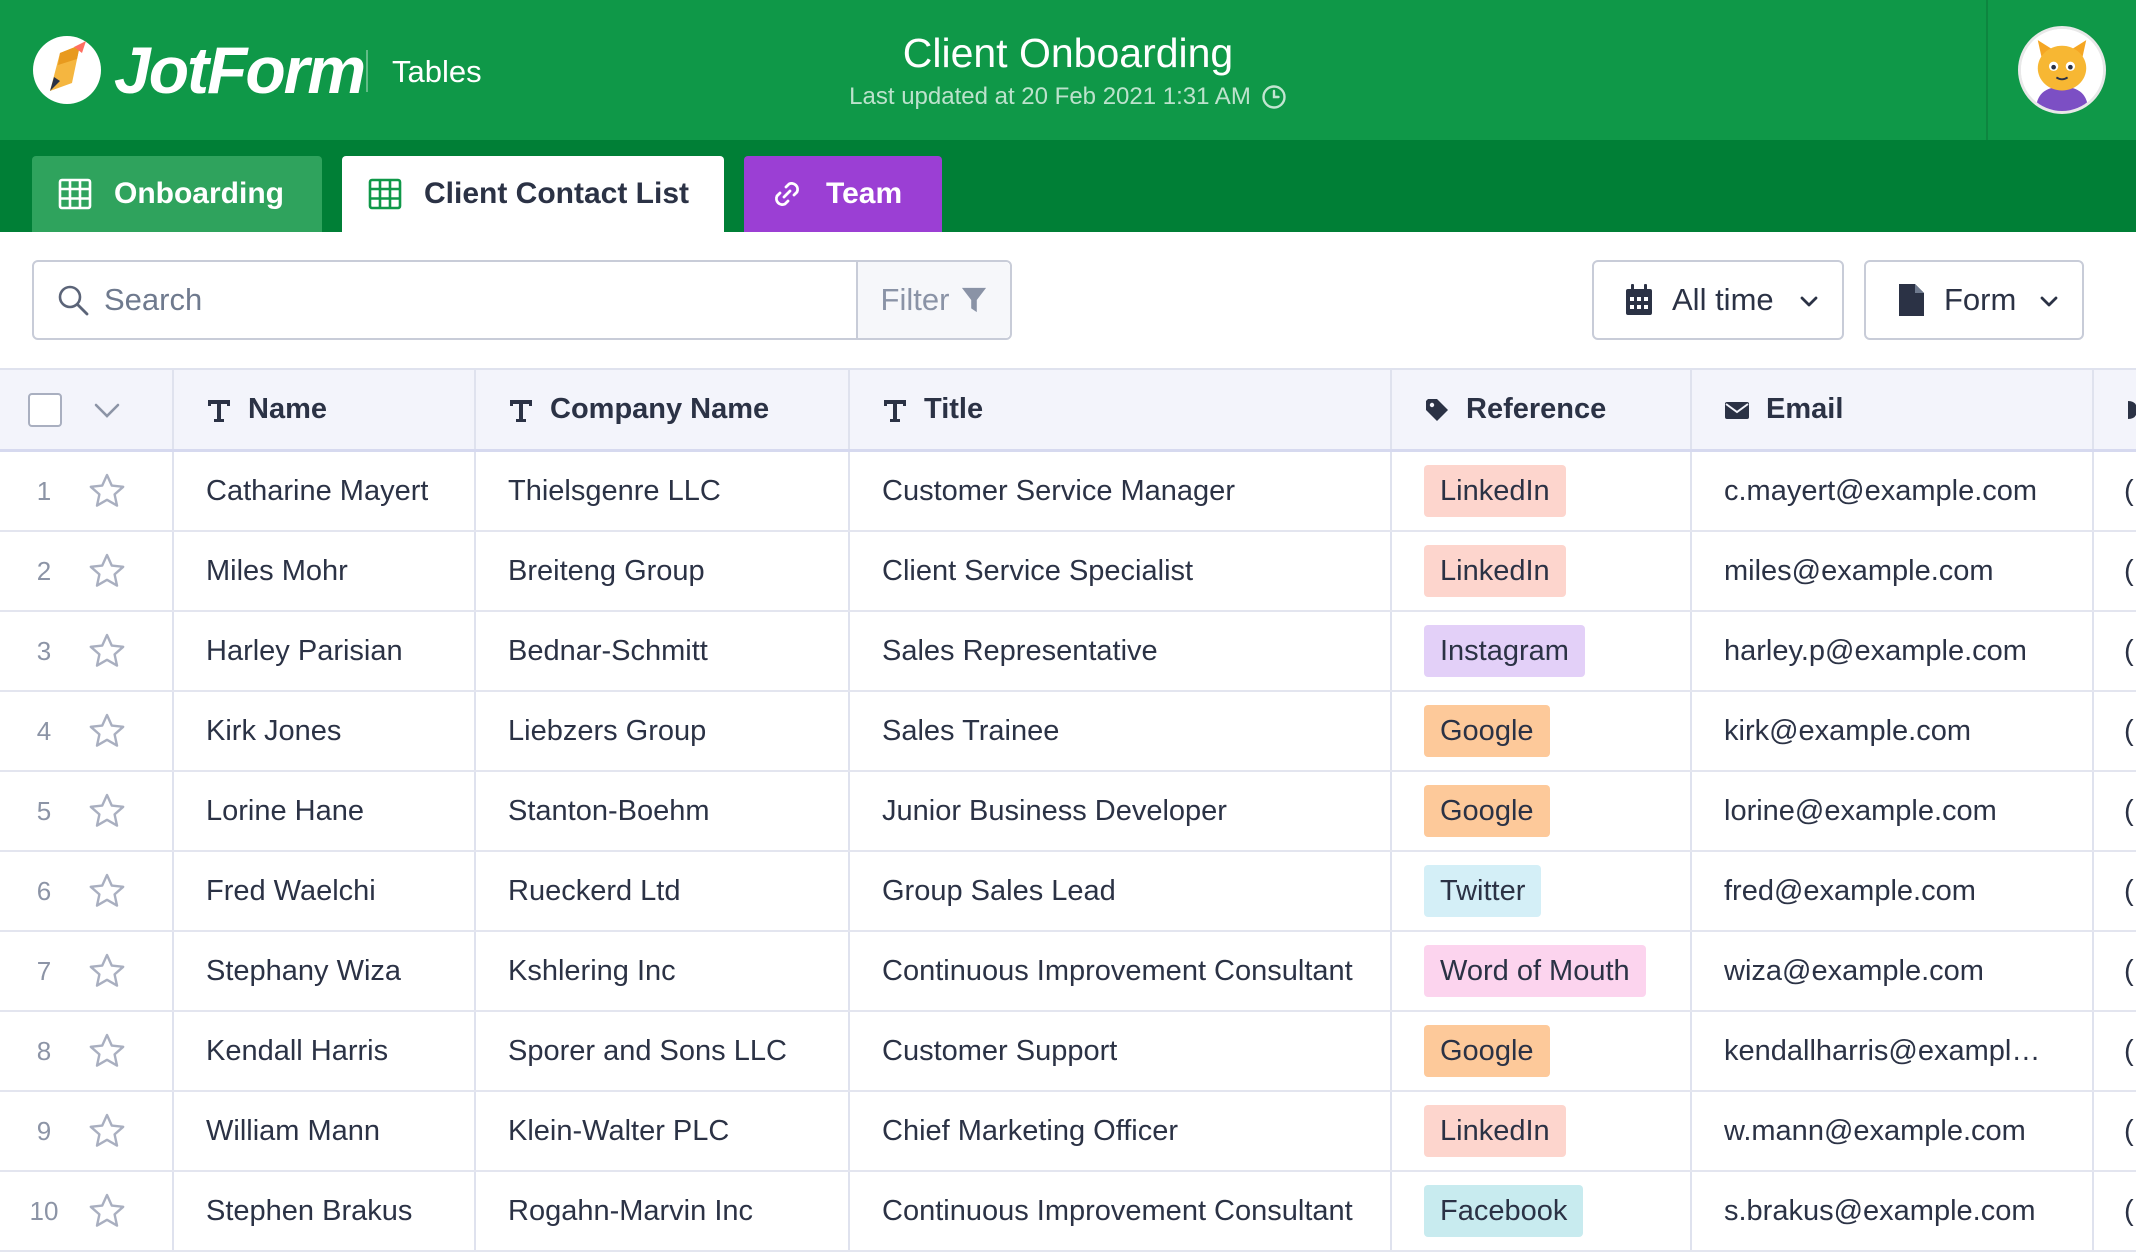 The height and width of the screenshot is (1252, 2136). I want to click on cell-title: Sales Representative, so click(1020, 651).